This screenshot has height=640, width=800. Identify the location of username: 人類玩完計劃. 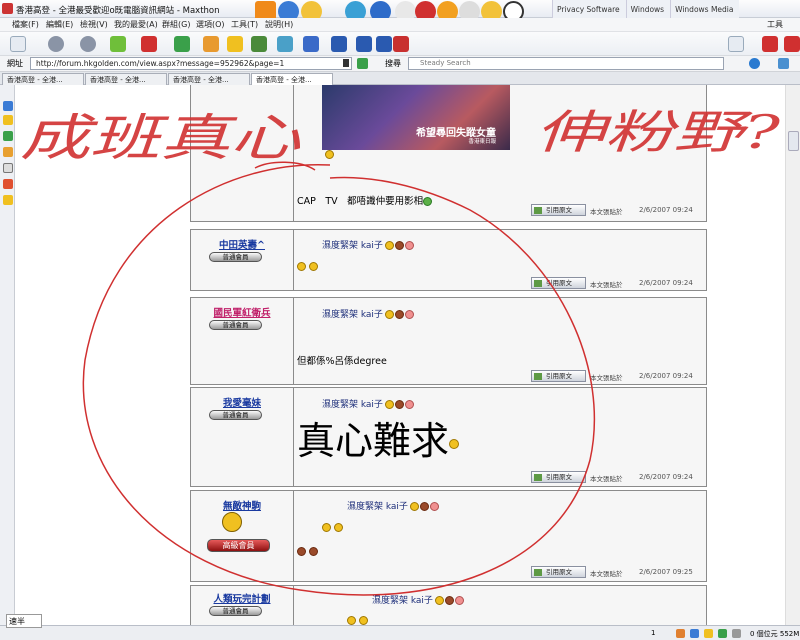
(242, 598).